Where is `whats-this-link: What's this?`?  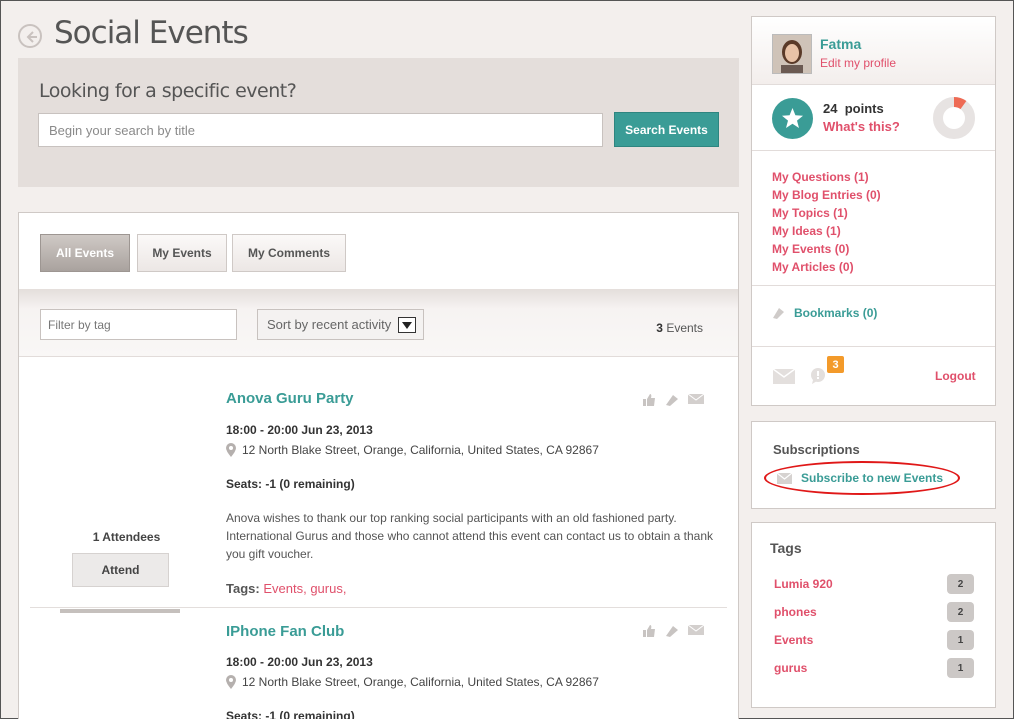 whats-this-link: What's this? is located at coordinates (861, 126).